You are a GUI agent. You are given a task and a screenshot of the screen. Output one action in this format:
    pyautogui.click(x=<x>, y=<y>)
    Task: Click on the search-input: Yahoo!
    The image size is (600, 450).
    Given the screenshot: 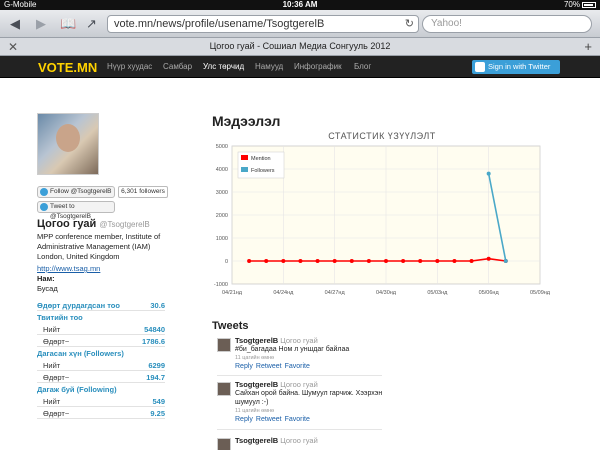 What is the action you would take?
    pyautogui.click(x=507, y=24)
    